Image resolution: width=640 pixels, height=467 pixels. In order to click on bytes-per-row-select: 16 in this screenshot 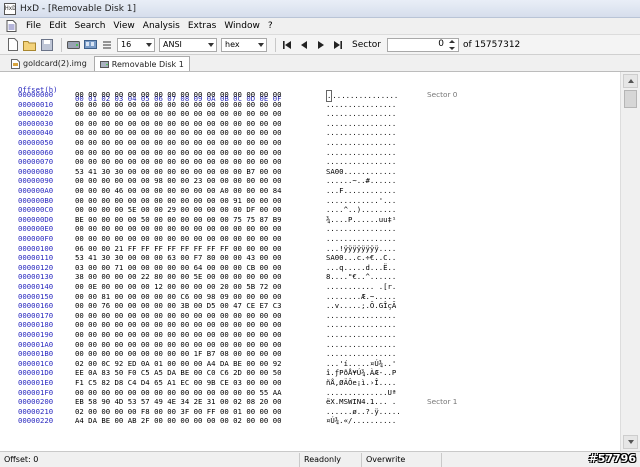, I will do `click(136, 44)`.